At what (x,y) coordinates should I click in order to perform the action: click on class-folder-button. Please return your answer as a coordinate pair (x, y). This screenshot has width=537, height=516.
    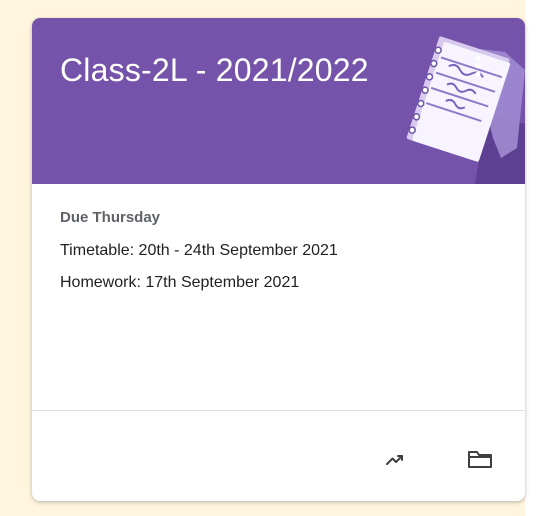
    Looking at the image, I should click on (480, 459).